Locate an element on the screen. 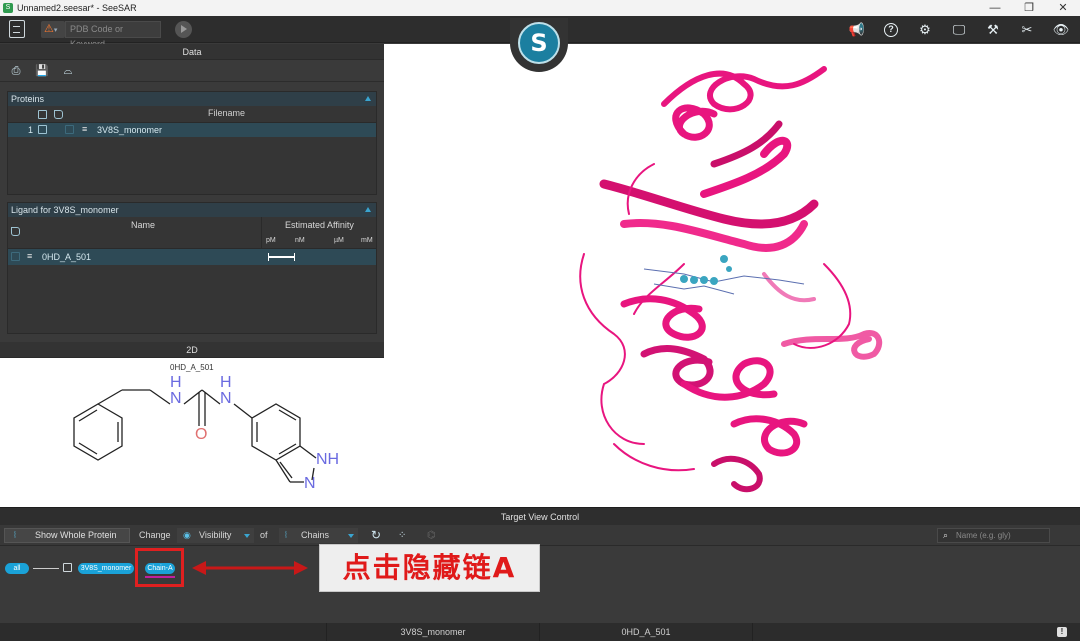 The height and width of the screenshot is (641, 1080). target-view-control-title: Target View Control is located at coordinates (540, 516).